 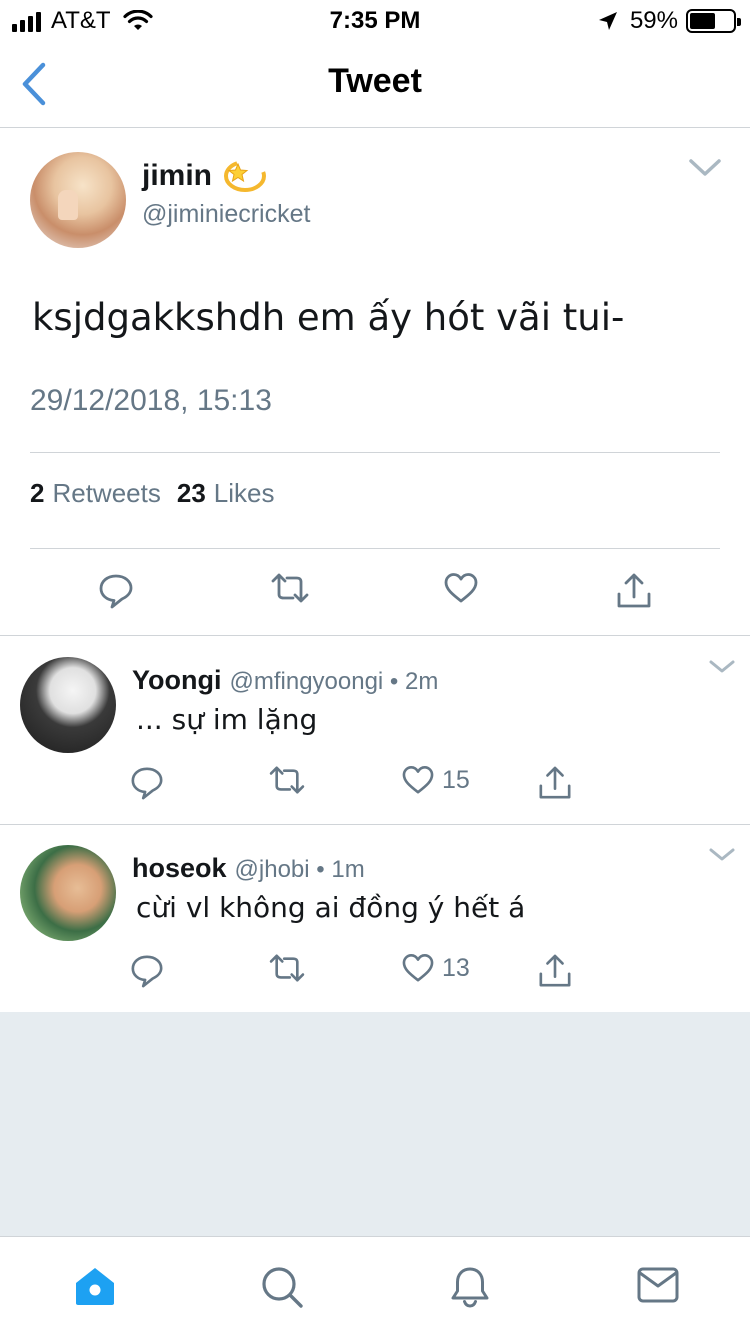 I want to click on tweet-timestamp: 29/12/2018, 15:13, so click(x=151, y=400).